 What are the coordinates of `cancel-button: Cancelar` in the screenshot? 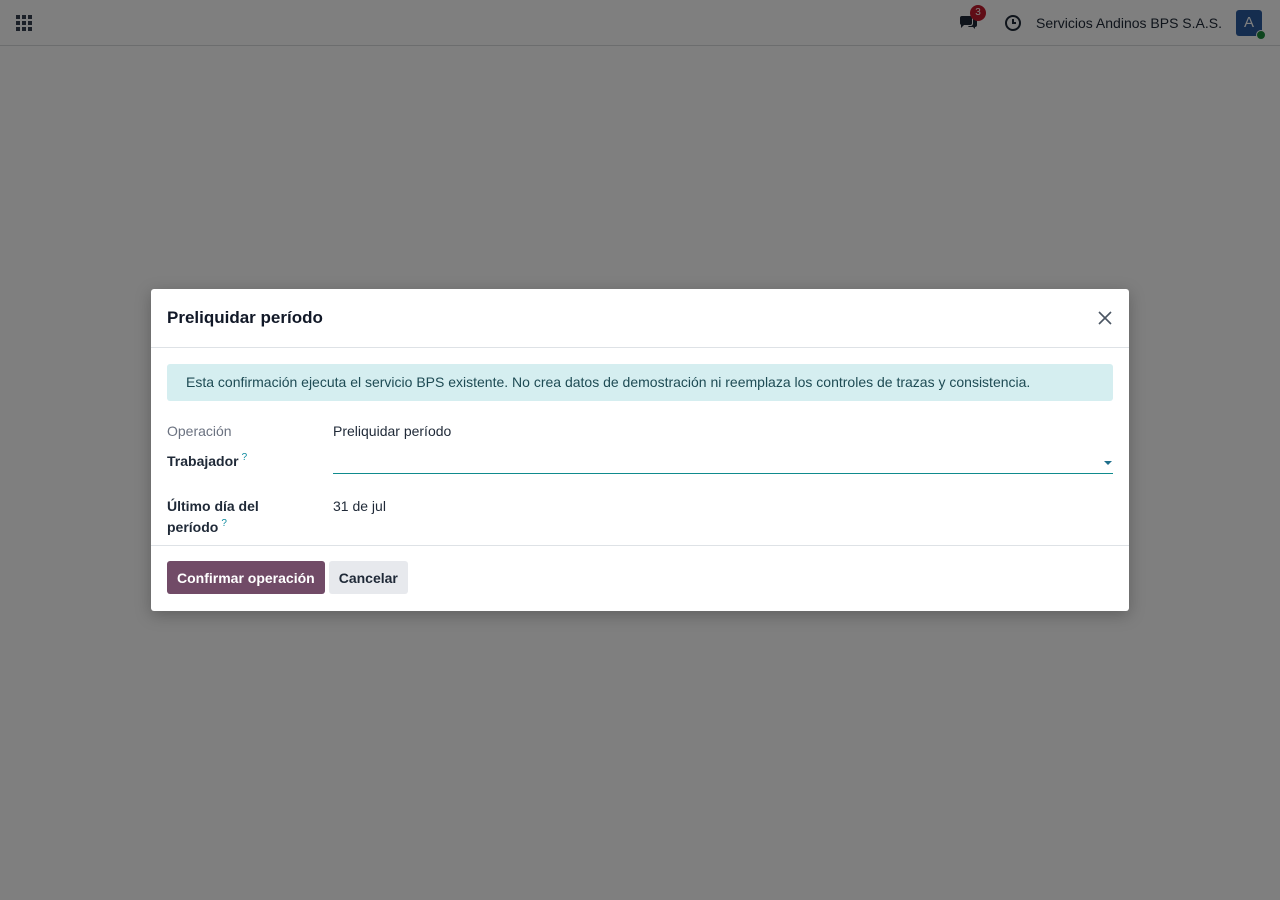 It's located at (368, 577).